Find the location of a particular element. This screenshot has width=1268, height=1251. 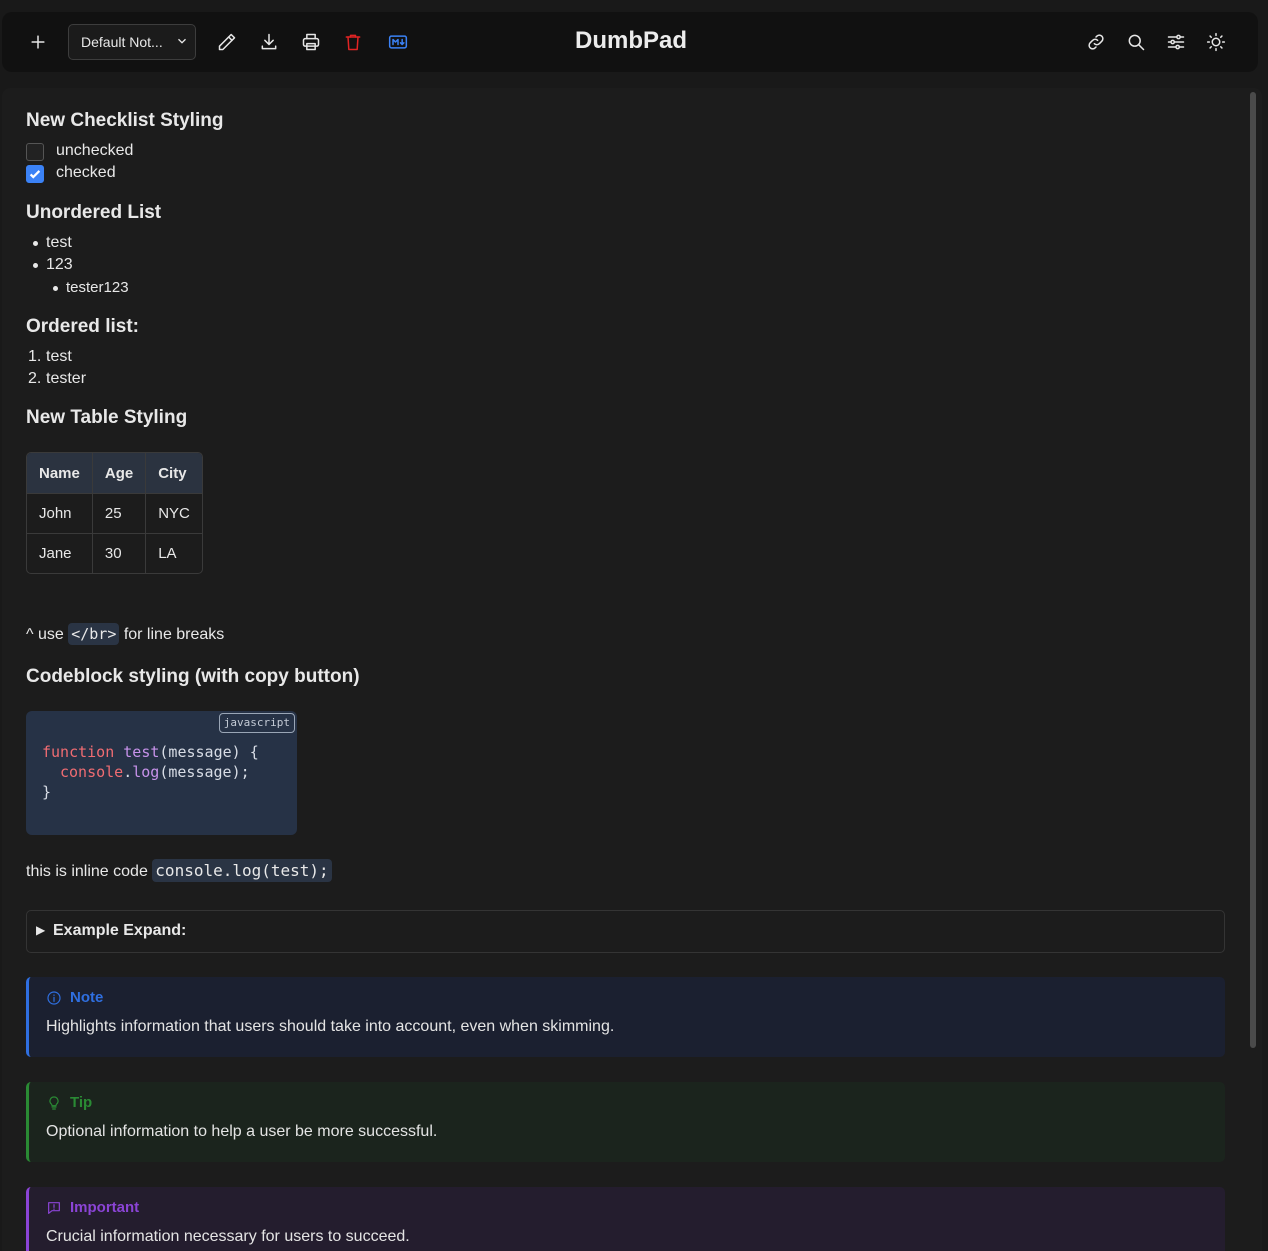

table-header-row: Name Age City is located at coordinates (115, 473).